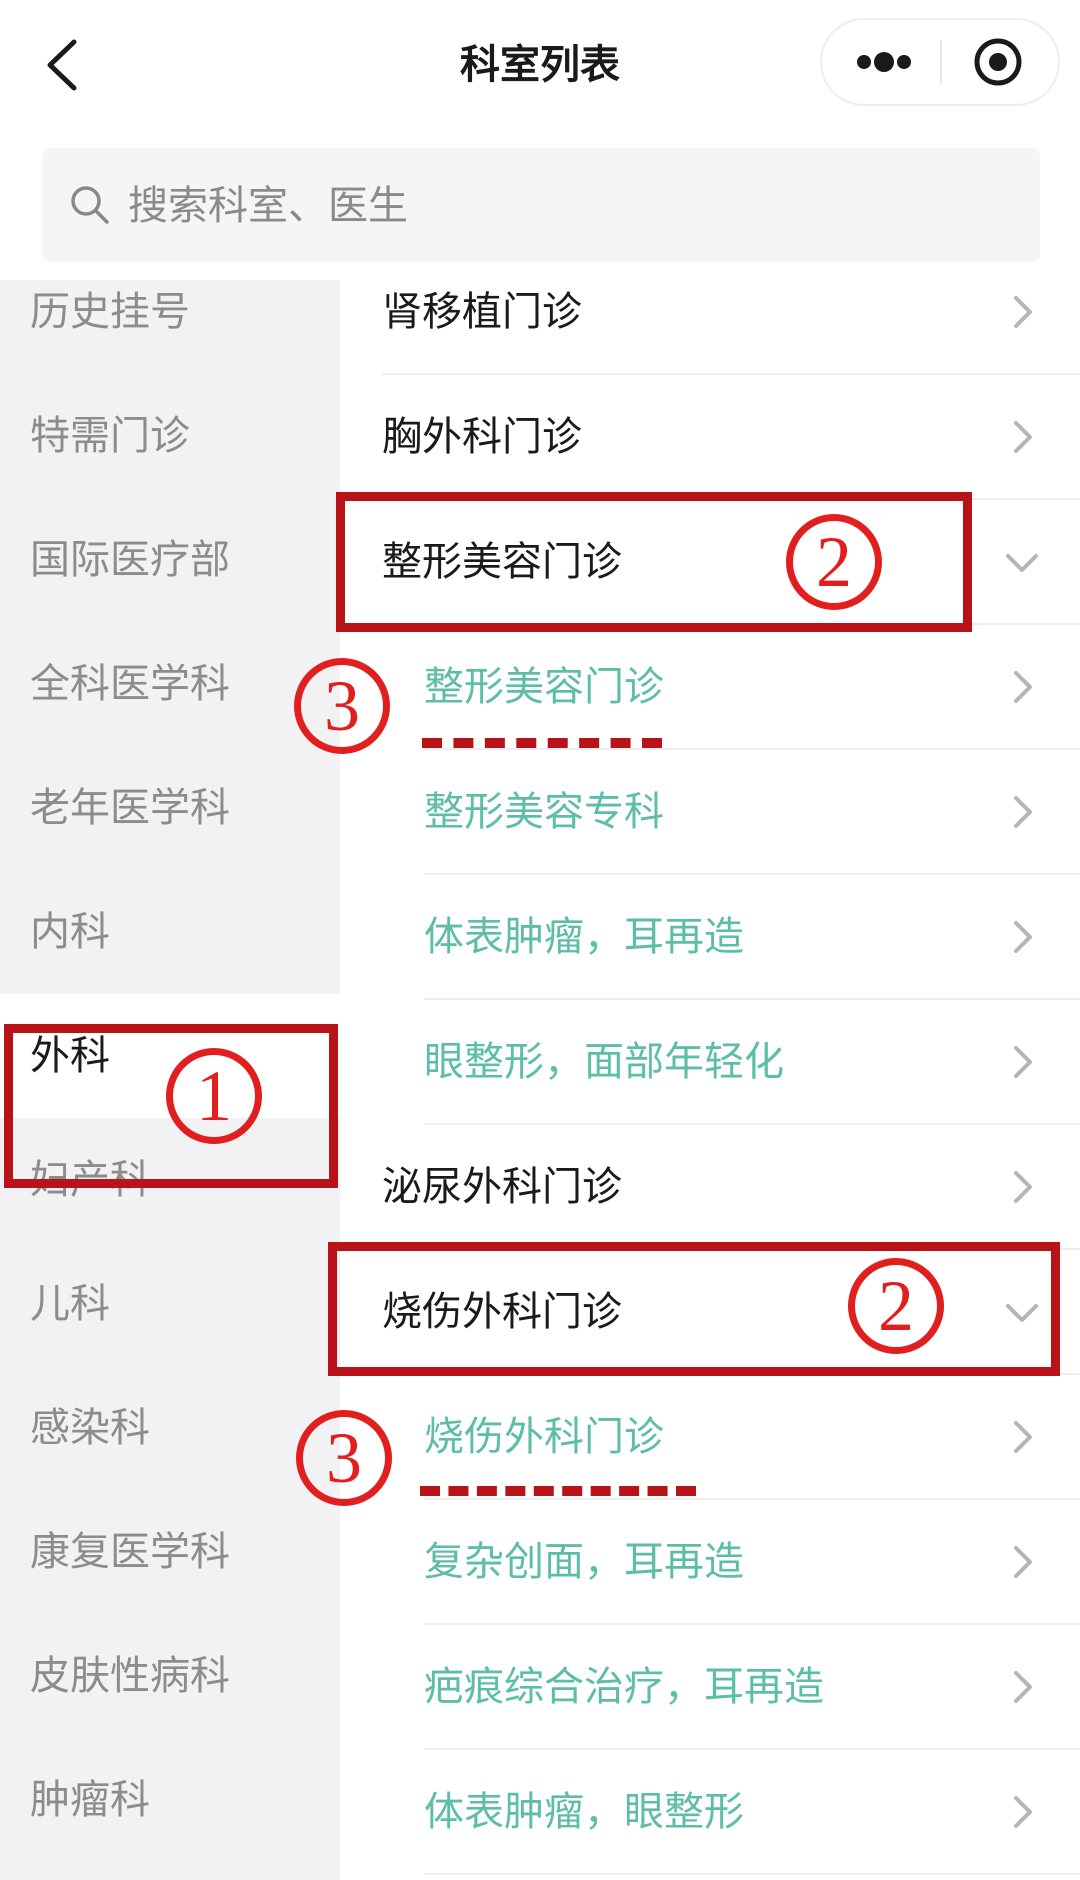  I want to click on sidebar-item-dermatology: 皮肤性病科, so click(170, 1676).